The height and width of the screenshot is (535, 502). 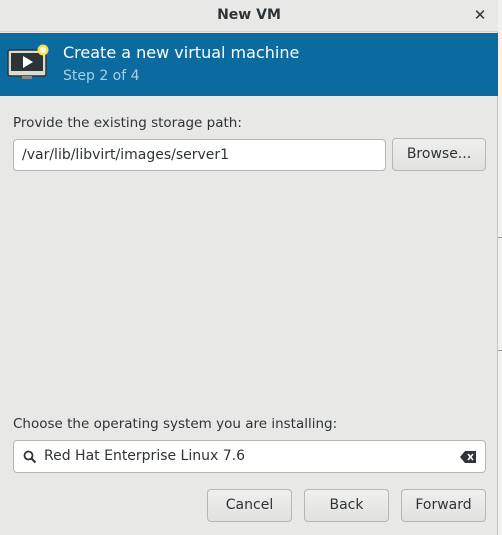 I want to click on title-bar: New VM ✕, so click(x=249, y=16).